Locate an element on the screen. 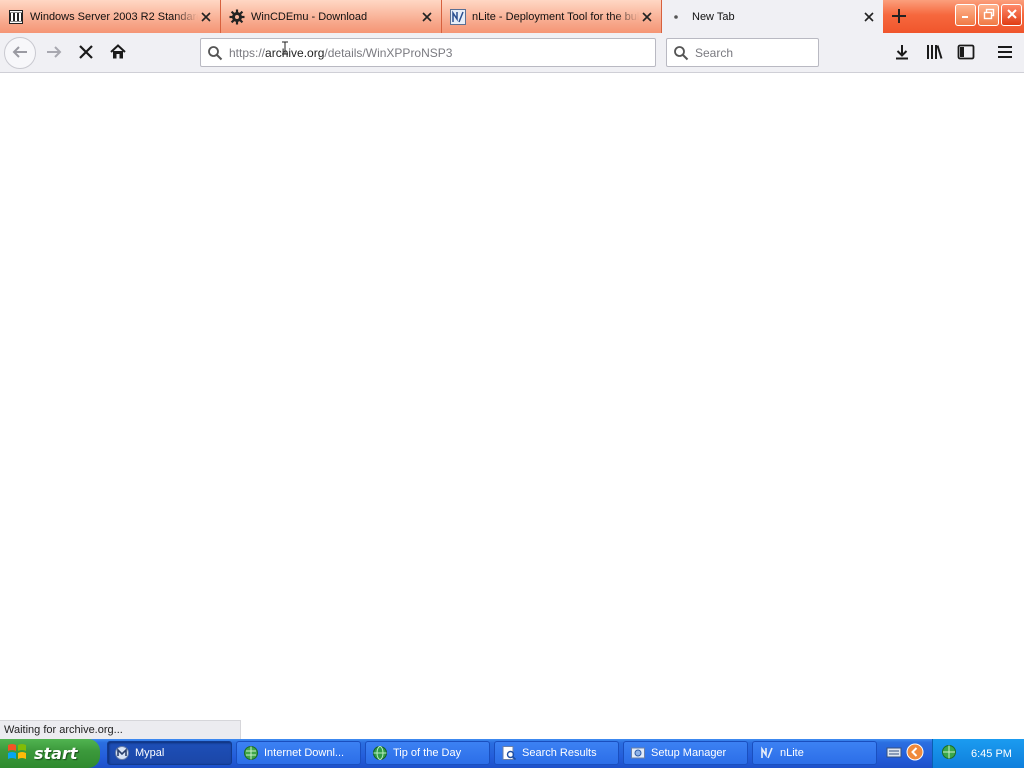 This screenshot has height=768, width=1024. system-tray: 6:45 PM is located at coordinates (978, 753).